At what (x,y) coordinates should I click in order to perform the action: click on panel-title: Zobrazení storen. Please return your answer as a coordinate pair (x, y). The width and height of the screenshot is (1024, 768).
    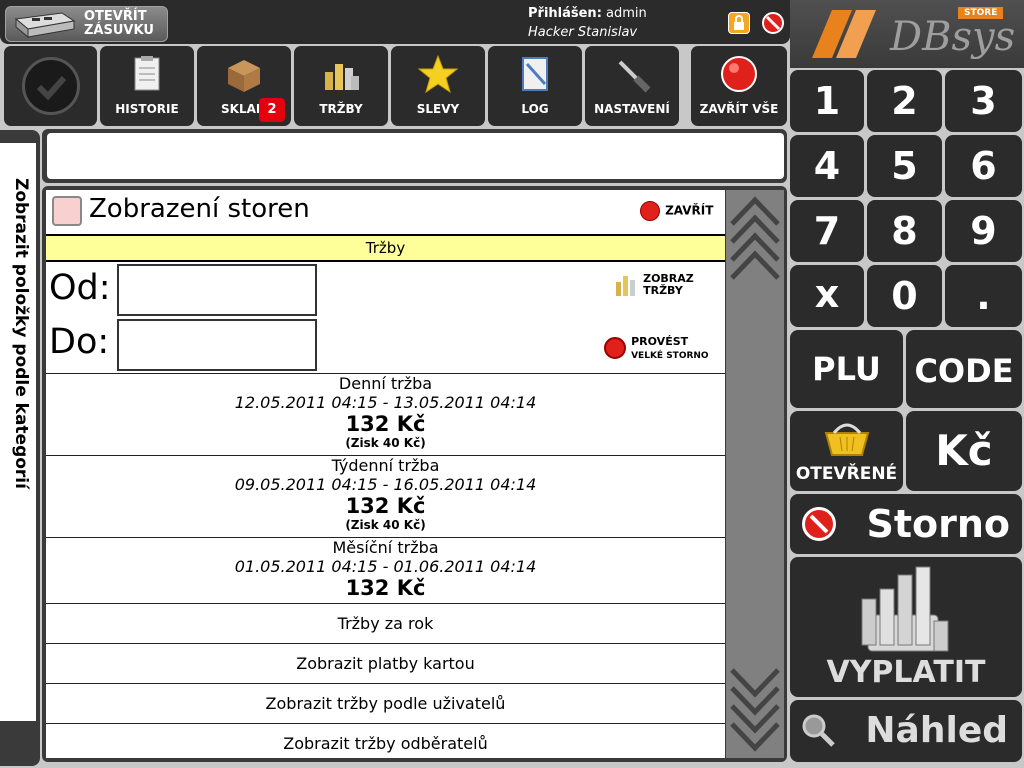
    Looking at the image, I should click on (199, 209).